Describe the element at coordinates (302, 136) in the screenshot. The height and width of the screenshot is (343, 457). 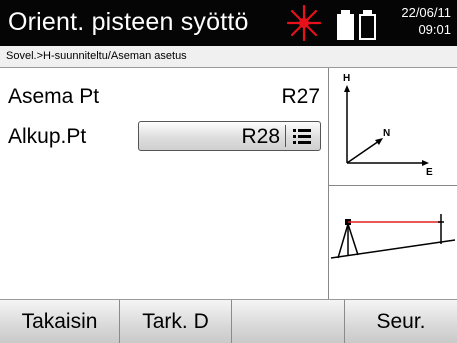
I see `list-icon` at that location.